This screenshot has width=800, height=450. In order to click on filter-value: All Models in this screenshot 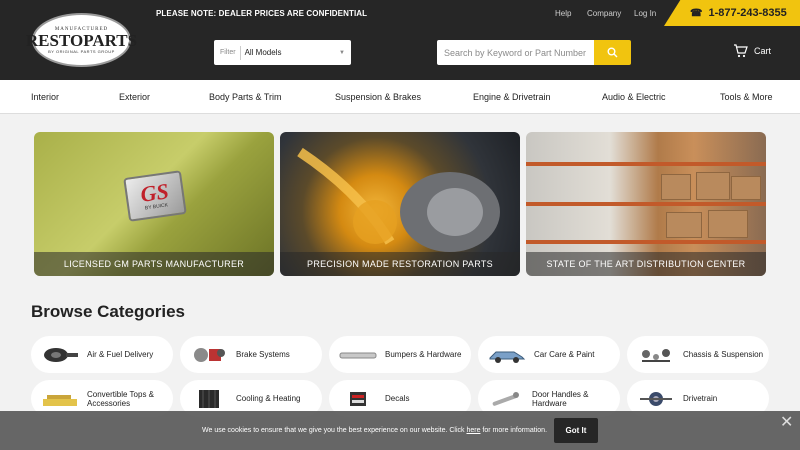, I will do `click(263, 52)`.